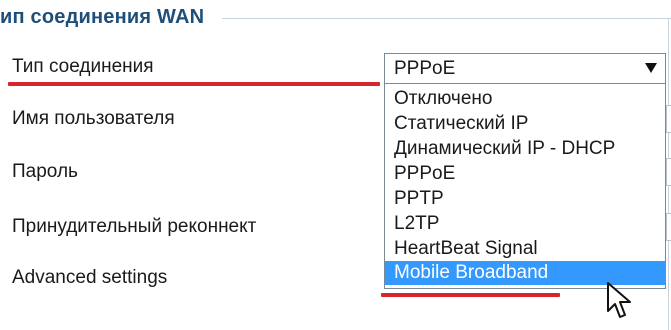  What do you see at coordinates (525, 149) in the screenshot?
I see `option-dynamic-ip-dhcp: Динамический IP - DHCP` at bounding box center [525, 149].